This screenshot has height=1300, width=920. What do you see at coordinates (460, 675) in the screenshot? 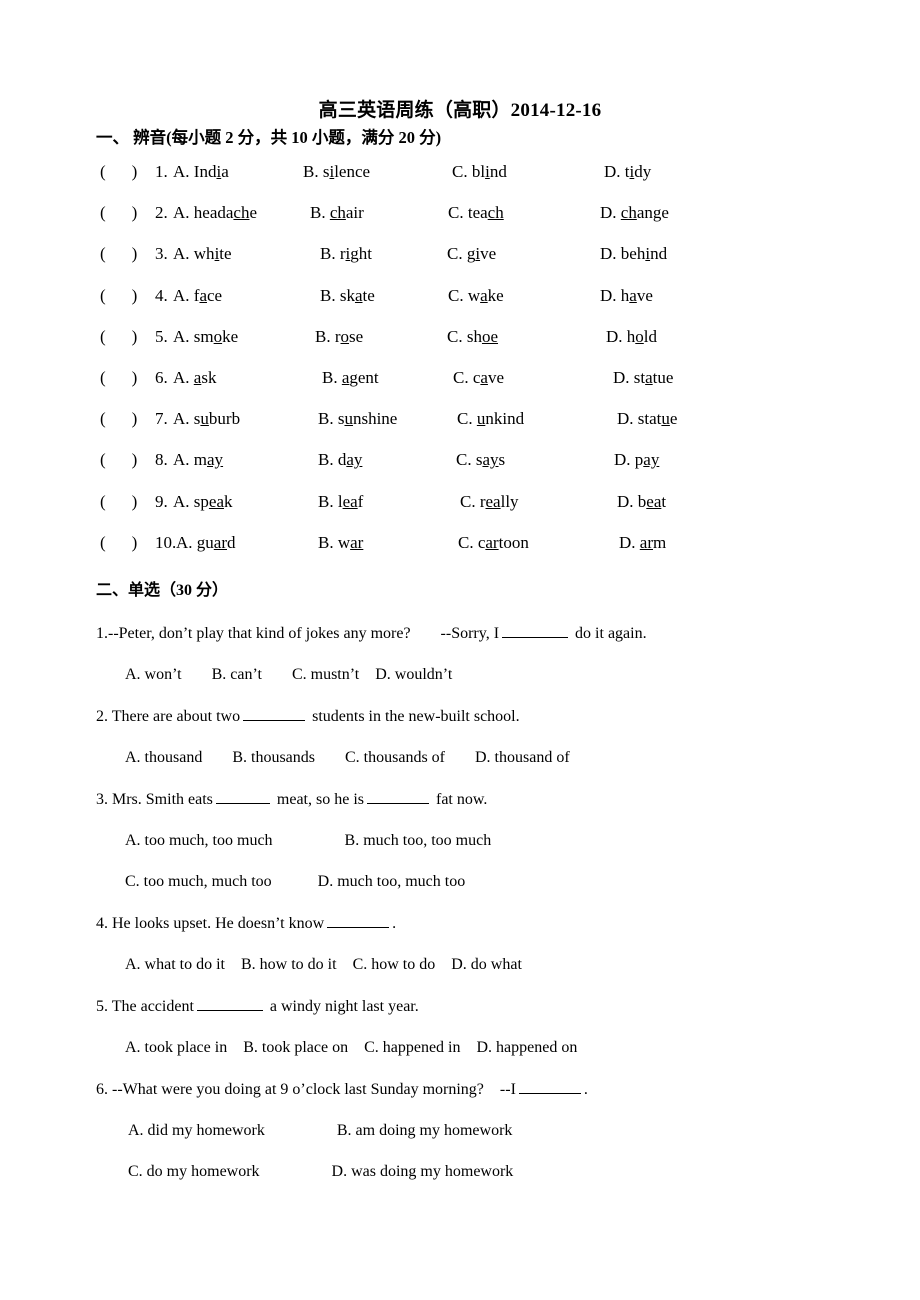
I see `mc-options-row: A. won’t B. can’t C. mustn’t D. wouldn’t` at bounding box center [460, 675].